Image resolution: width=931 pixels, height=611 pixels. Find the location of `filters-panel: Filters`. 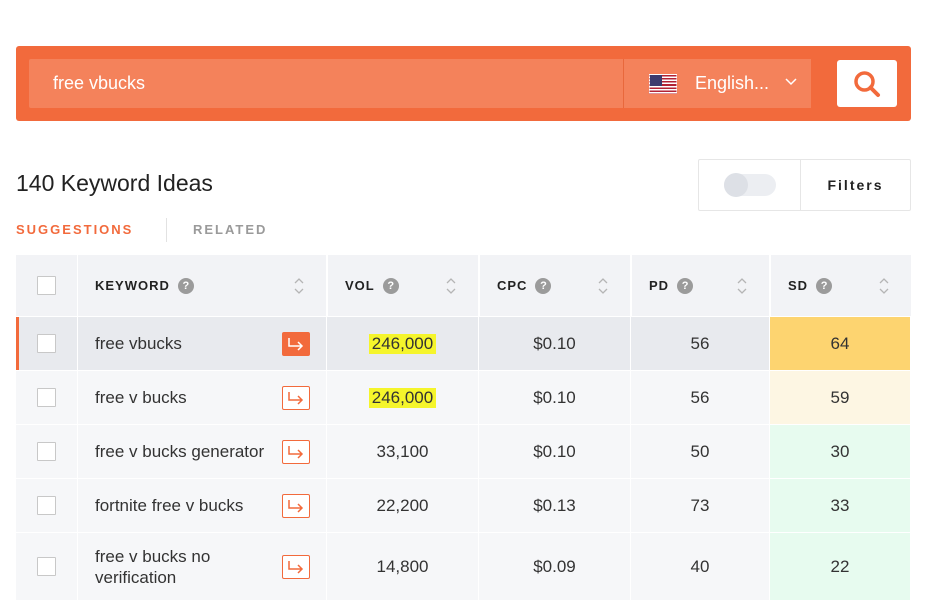

filters-panel: Filters is located at coordinates (804, 185).